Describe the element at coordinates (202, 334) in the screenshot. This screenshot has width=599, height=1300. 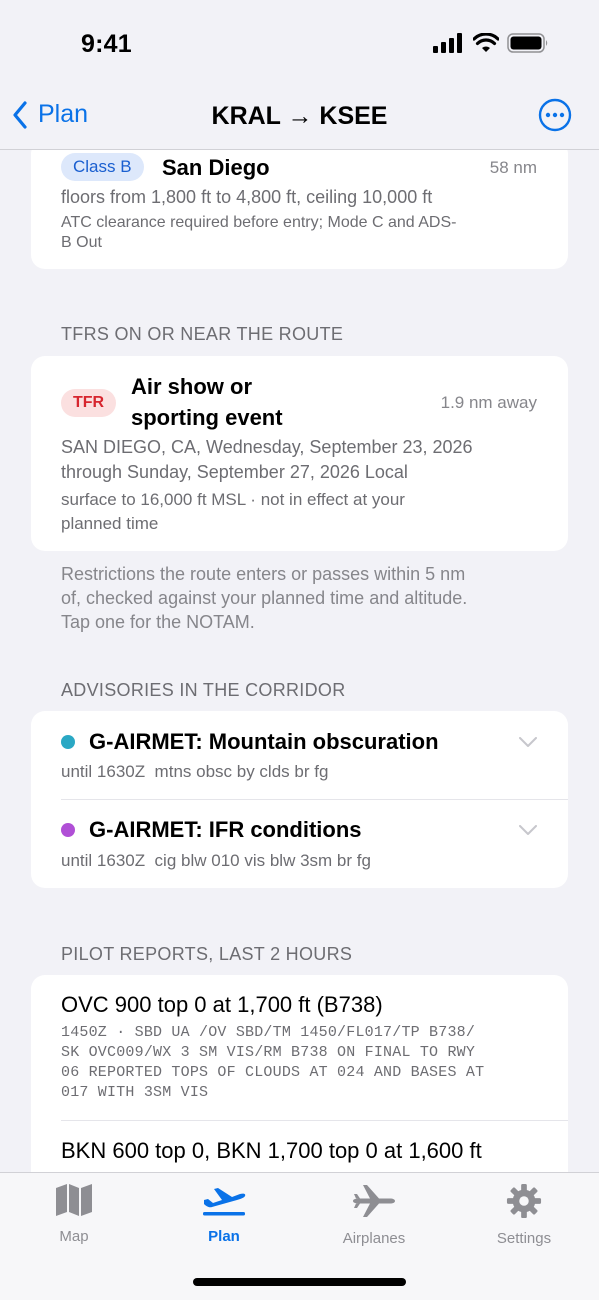
I see `tfrs-section-header: TFRS ON OR NEAR THE ROUTE` at that location.